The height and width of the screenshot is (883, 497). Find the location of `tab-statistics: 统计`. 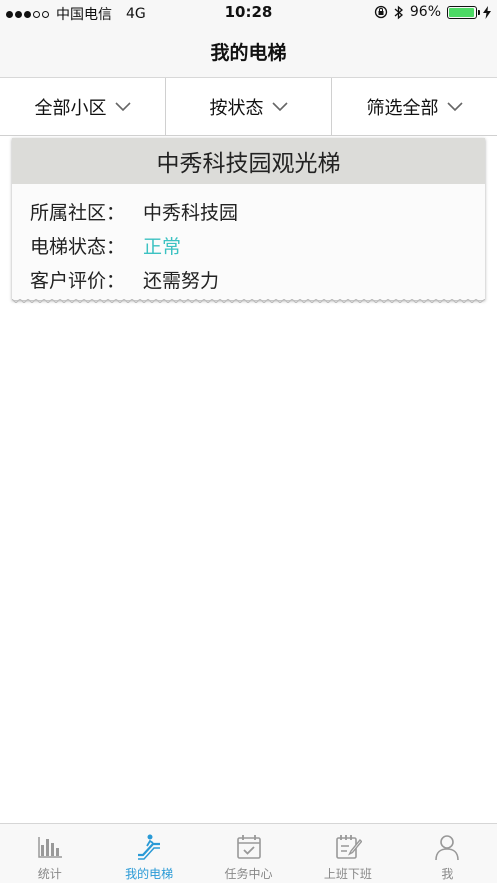

tab-statistics: 统计 is located at coordinates (49, 853).